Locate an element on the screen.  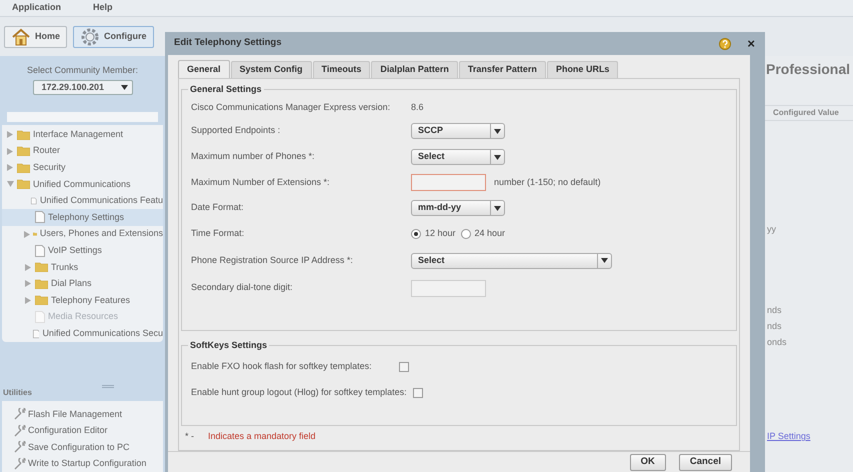
table-cell-text: onds is located at coordinates (777, 342).